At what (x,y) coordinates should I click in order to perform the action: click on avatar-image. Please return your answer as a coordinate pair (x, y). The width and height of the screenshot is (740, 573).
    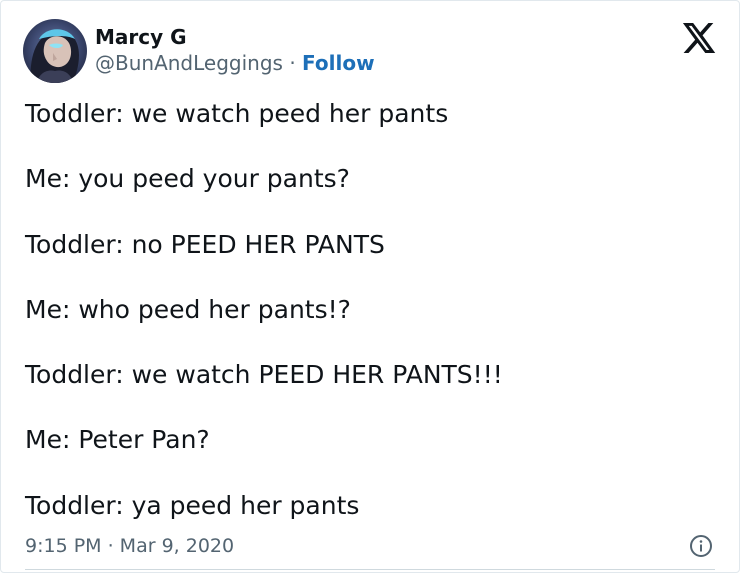
    Looking at the image, I should click on (55, 51).